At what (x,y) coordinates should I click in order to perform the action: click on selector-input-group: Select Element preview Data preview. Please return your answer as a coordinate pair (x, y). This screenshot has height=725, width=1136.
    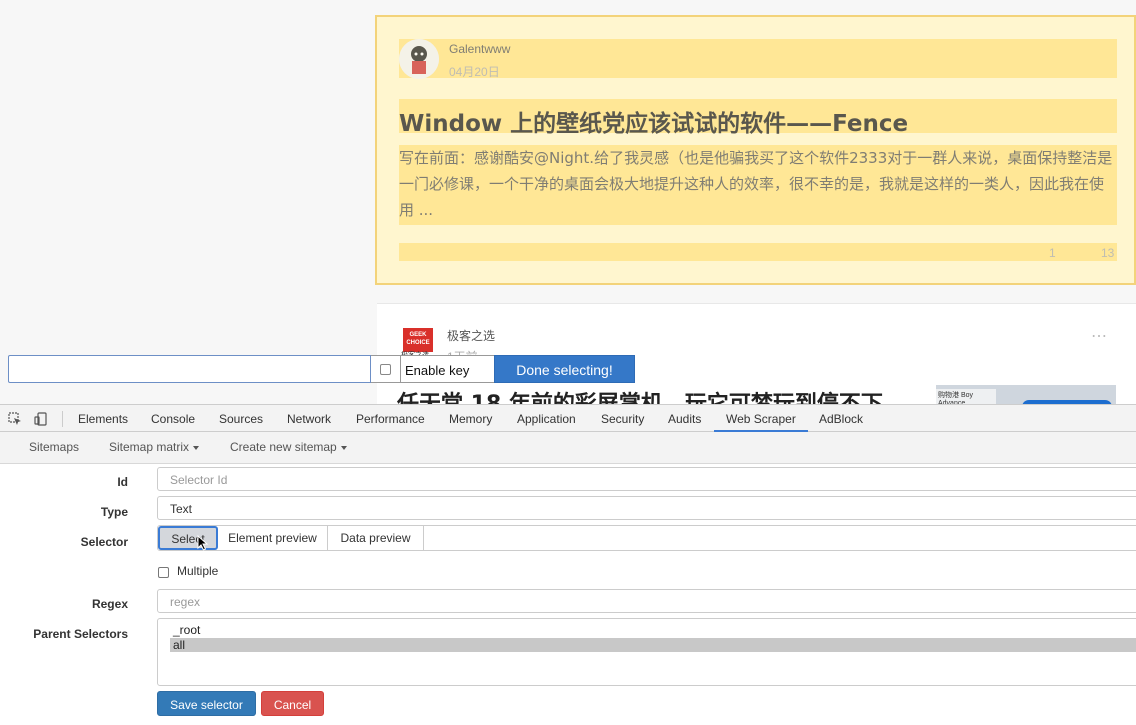
    Looking at the image, I should click on (646, 538).